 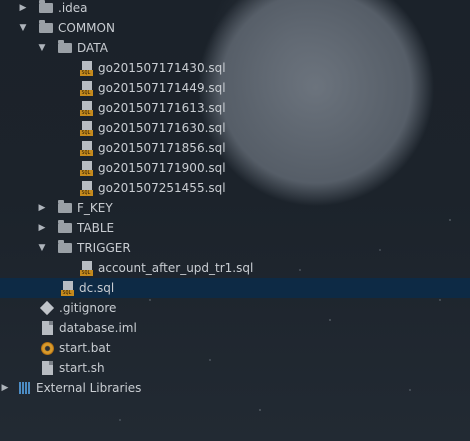 I want to click on tree-item-common: ▼ COMMON, so click(x=235, y=28).